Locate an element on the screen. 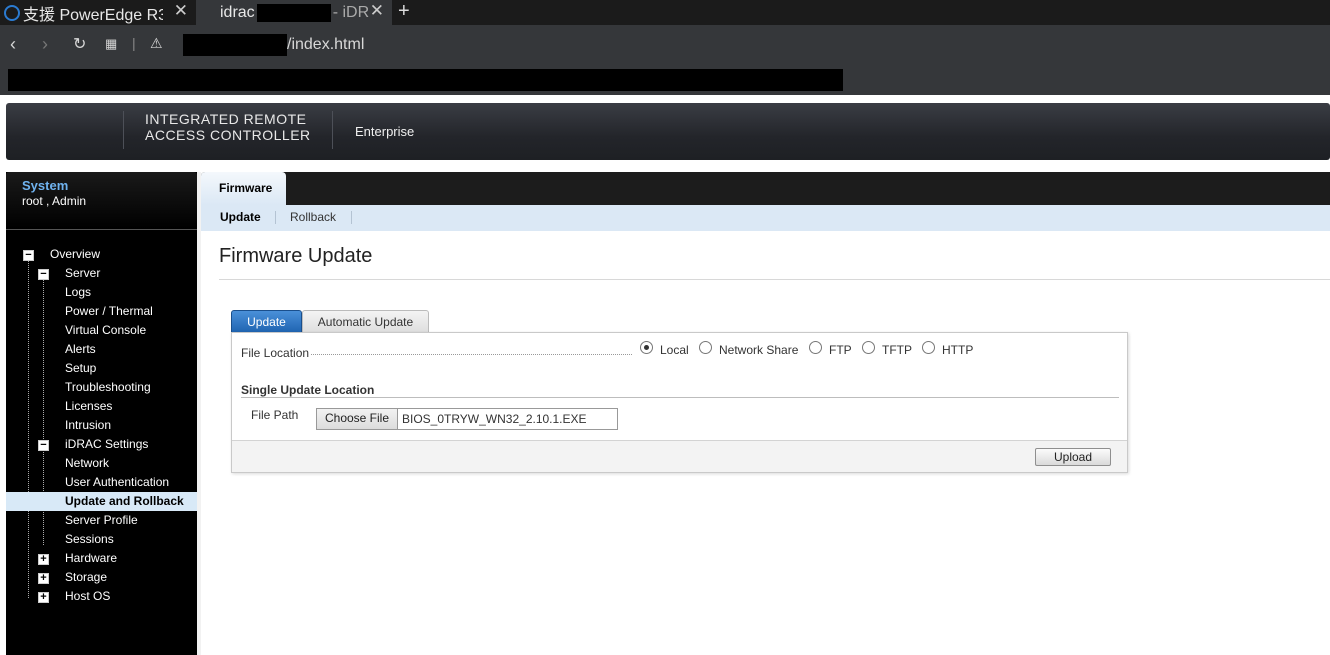 This screenshot has width=1330, height=655. tree-storage: Storage is located at coordinates (86, 577).